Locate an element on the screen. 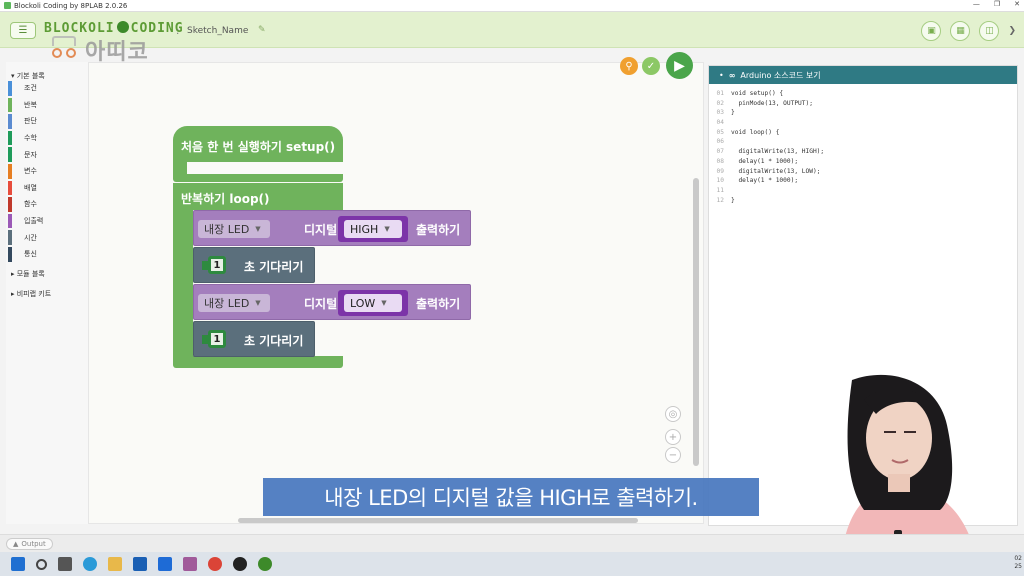 This screenshot has width=1024, height=576. value-text: LOW is located at coordinates (363, 303).